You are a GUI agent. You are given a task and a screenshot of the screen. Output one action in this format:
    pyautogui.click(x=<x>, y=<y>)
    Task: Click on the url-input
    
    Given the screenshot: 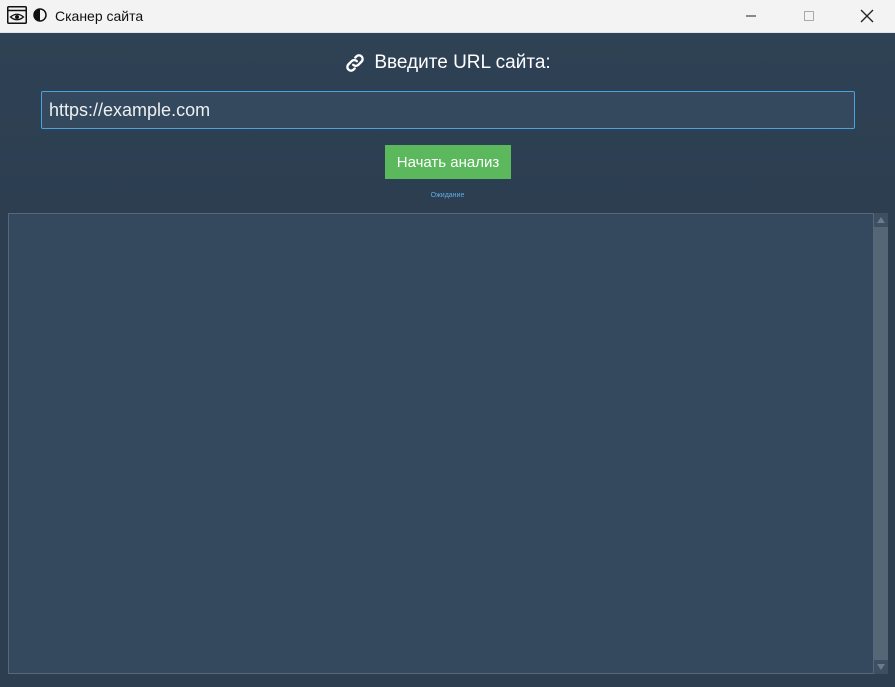 What is the action you would take?
    pyautogui.click(x=448, y=110)
    